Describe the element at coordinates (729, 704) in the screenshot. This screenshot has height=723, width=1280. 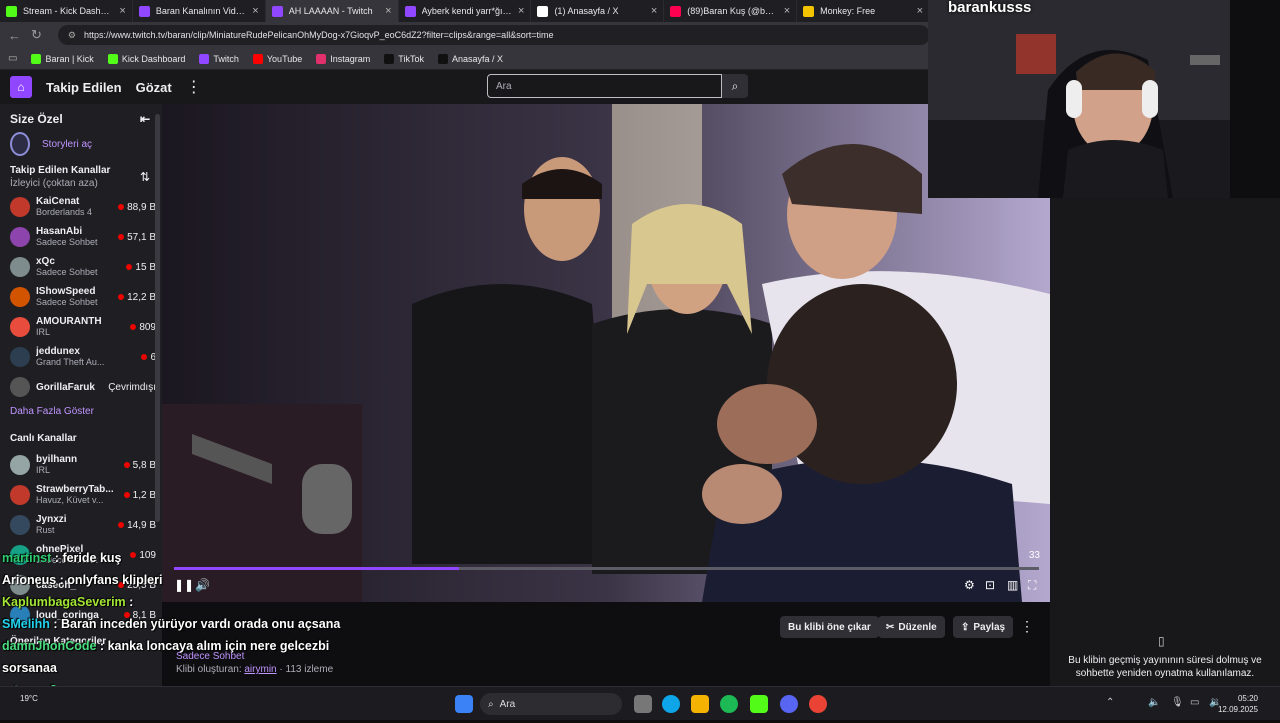
I see `spotify-icon` at that location.